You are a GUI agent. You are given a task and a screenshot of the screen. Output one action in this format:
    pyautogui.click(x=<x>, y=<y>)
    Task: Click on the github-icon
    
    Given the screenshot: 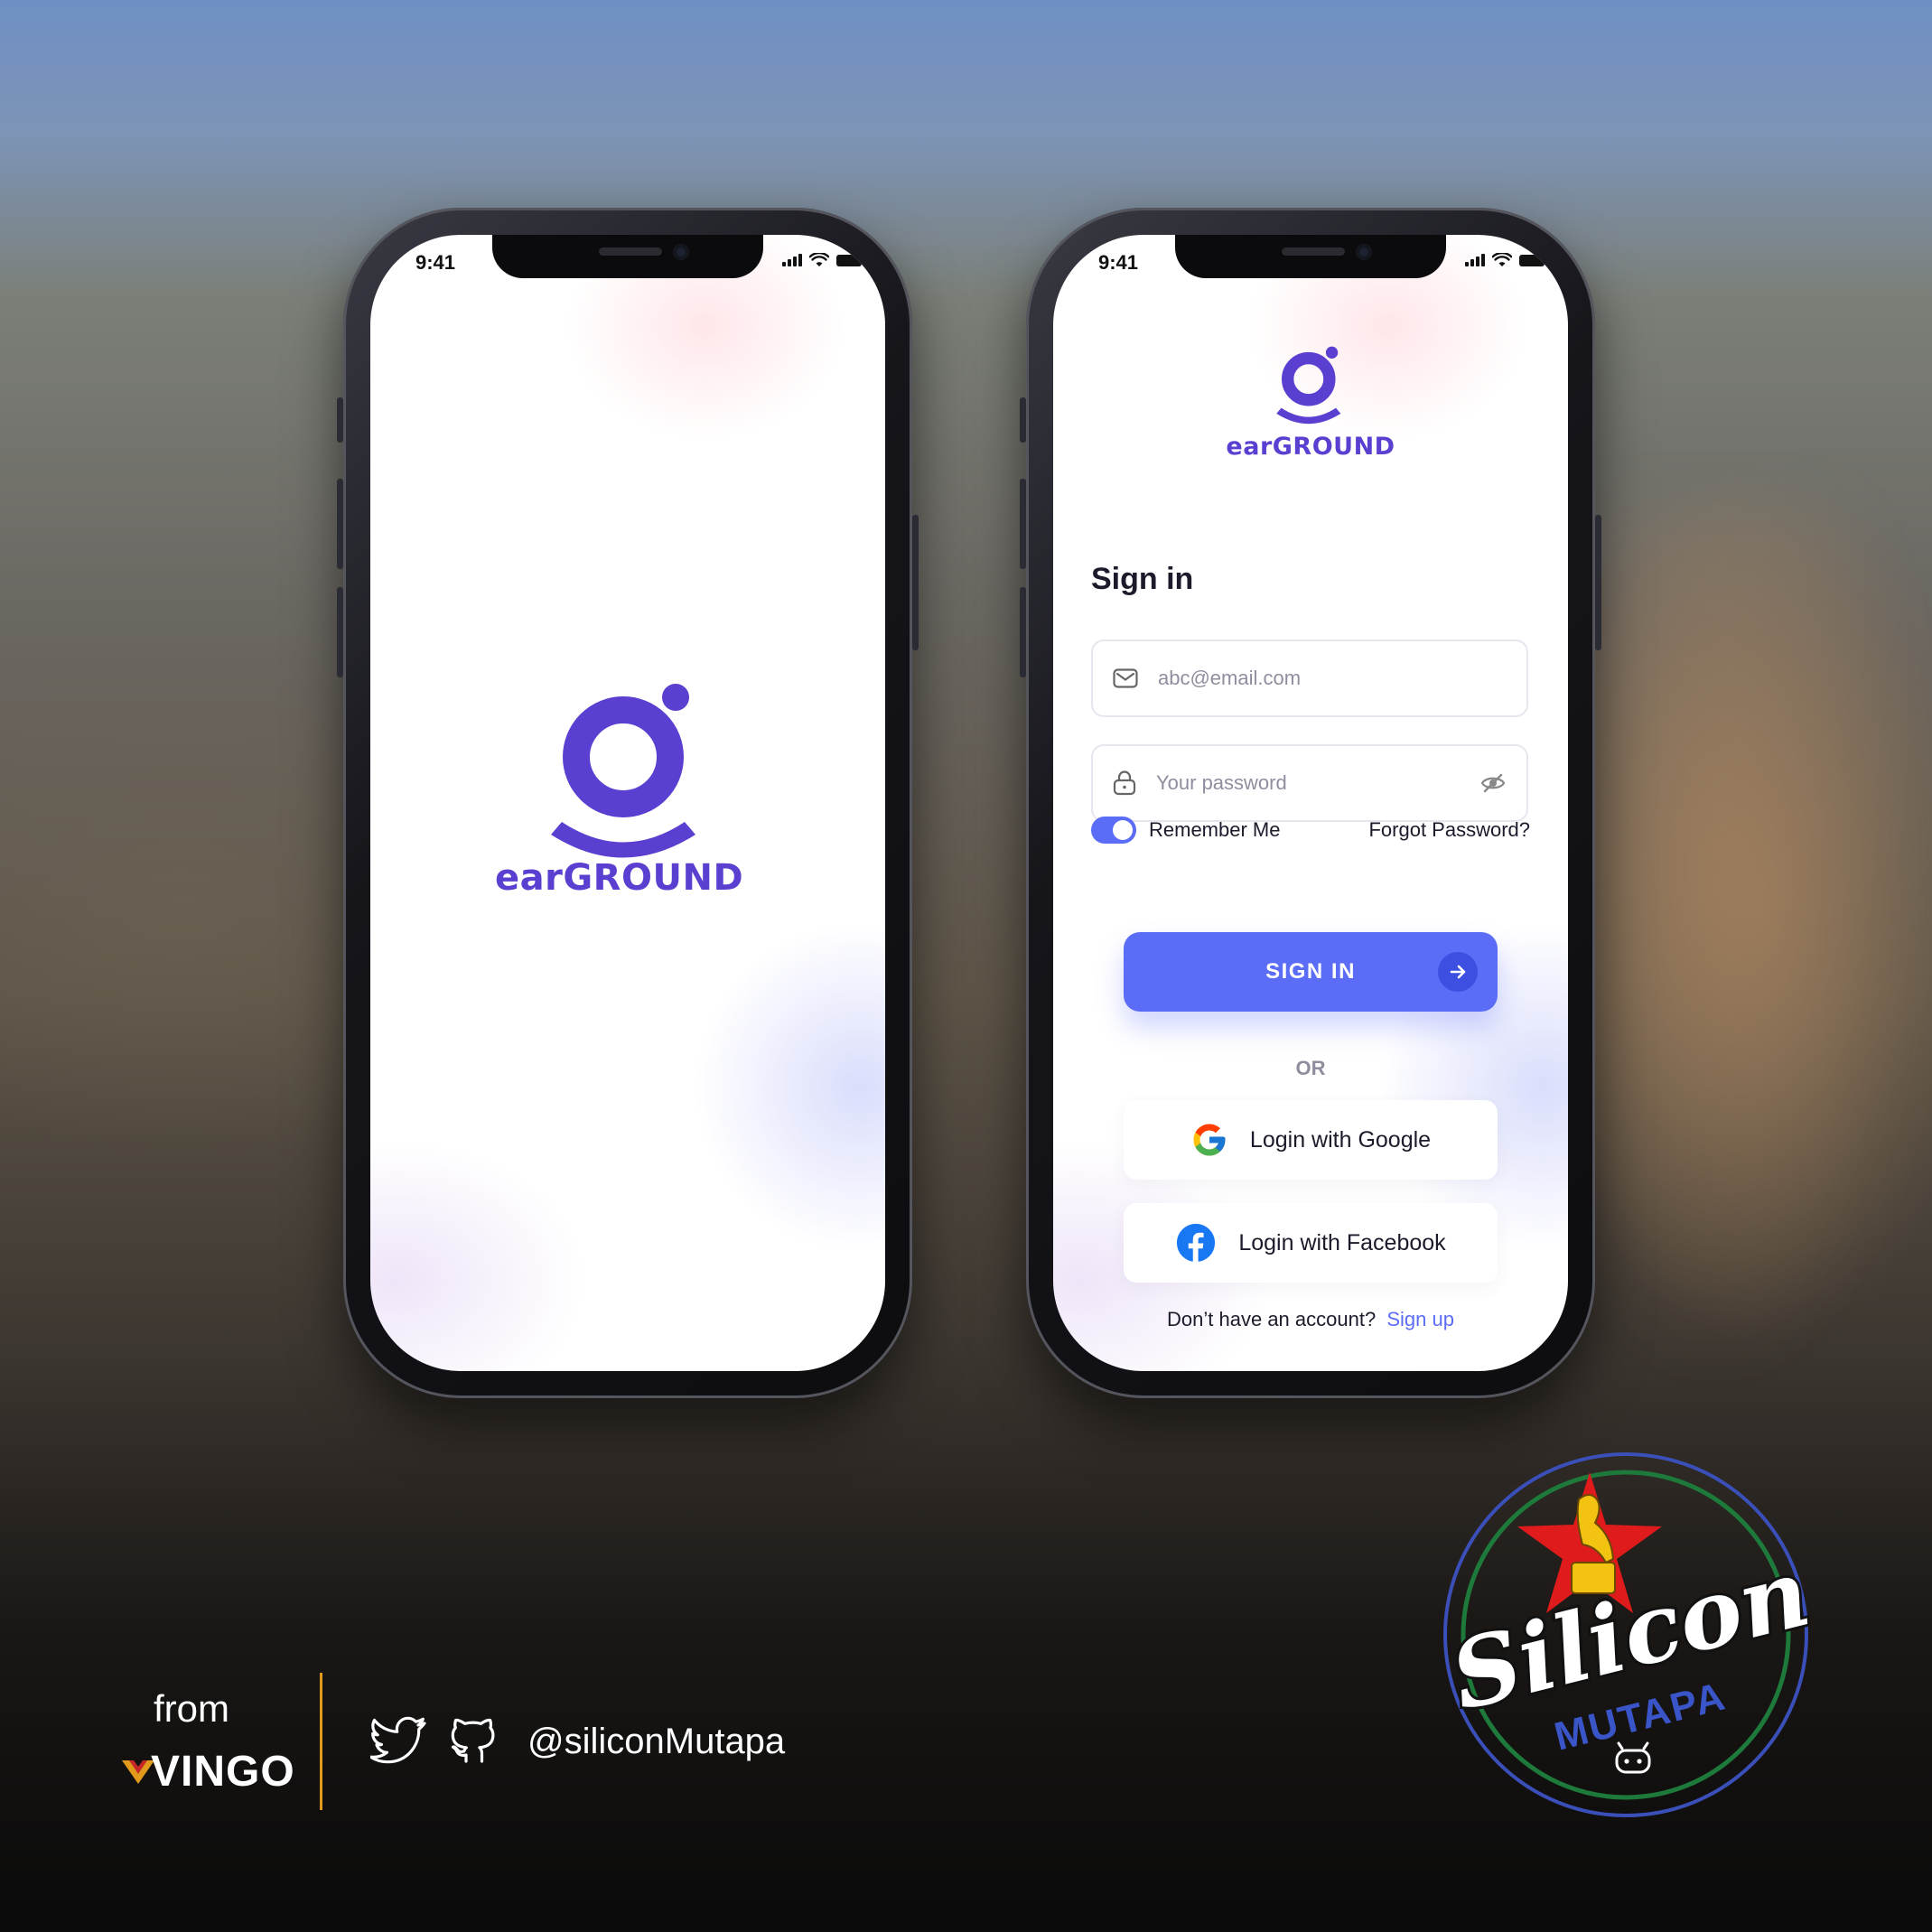 What is the action you would take?
    pyautogui.click(x=473, y=1741)
    